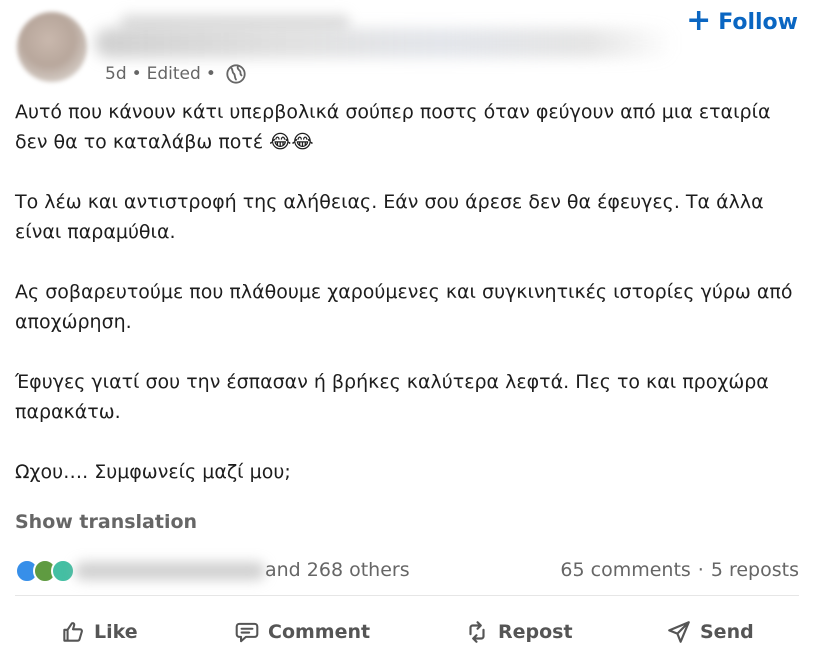 The height and width of the screenshot is (668, 814). I want to click on send-icon, so click(679, 632).